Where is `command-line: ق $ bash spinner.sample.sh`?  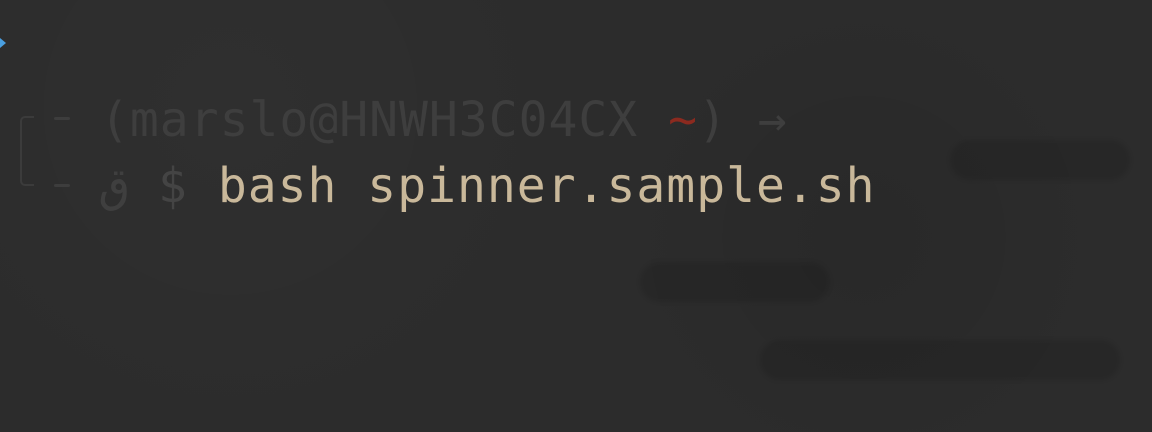 command-line: ق $ bash spinner.sample.sh is located at coordinates (488, 186).